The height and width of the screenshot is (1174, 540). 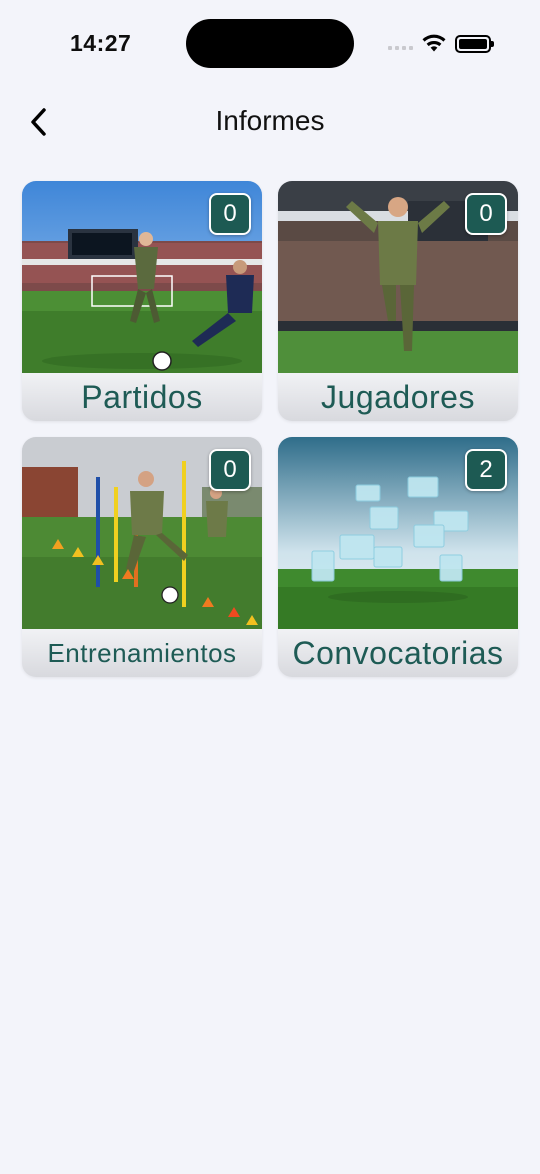 I want to click on status-time: 14:27, so click(x=101, y=43).